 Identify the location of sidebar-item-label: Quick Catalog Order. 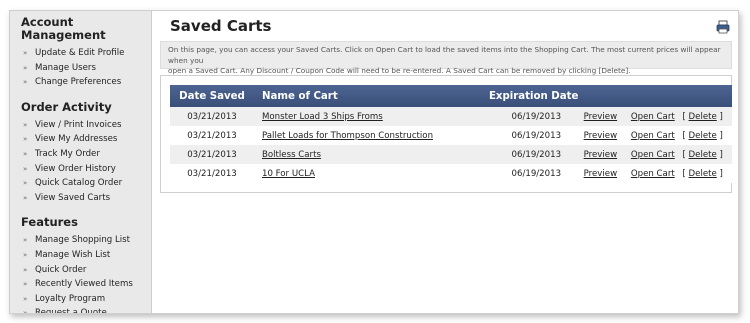
(79, 183).